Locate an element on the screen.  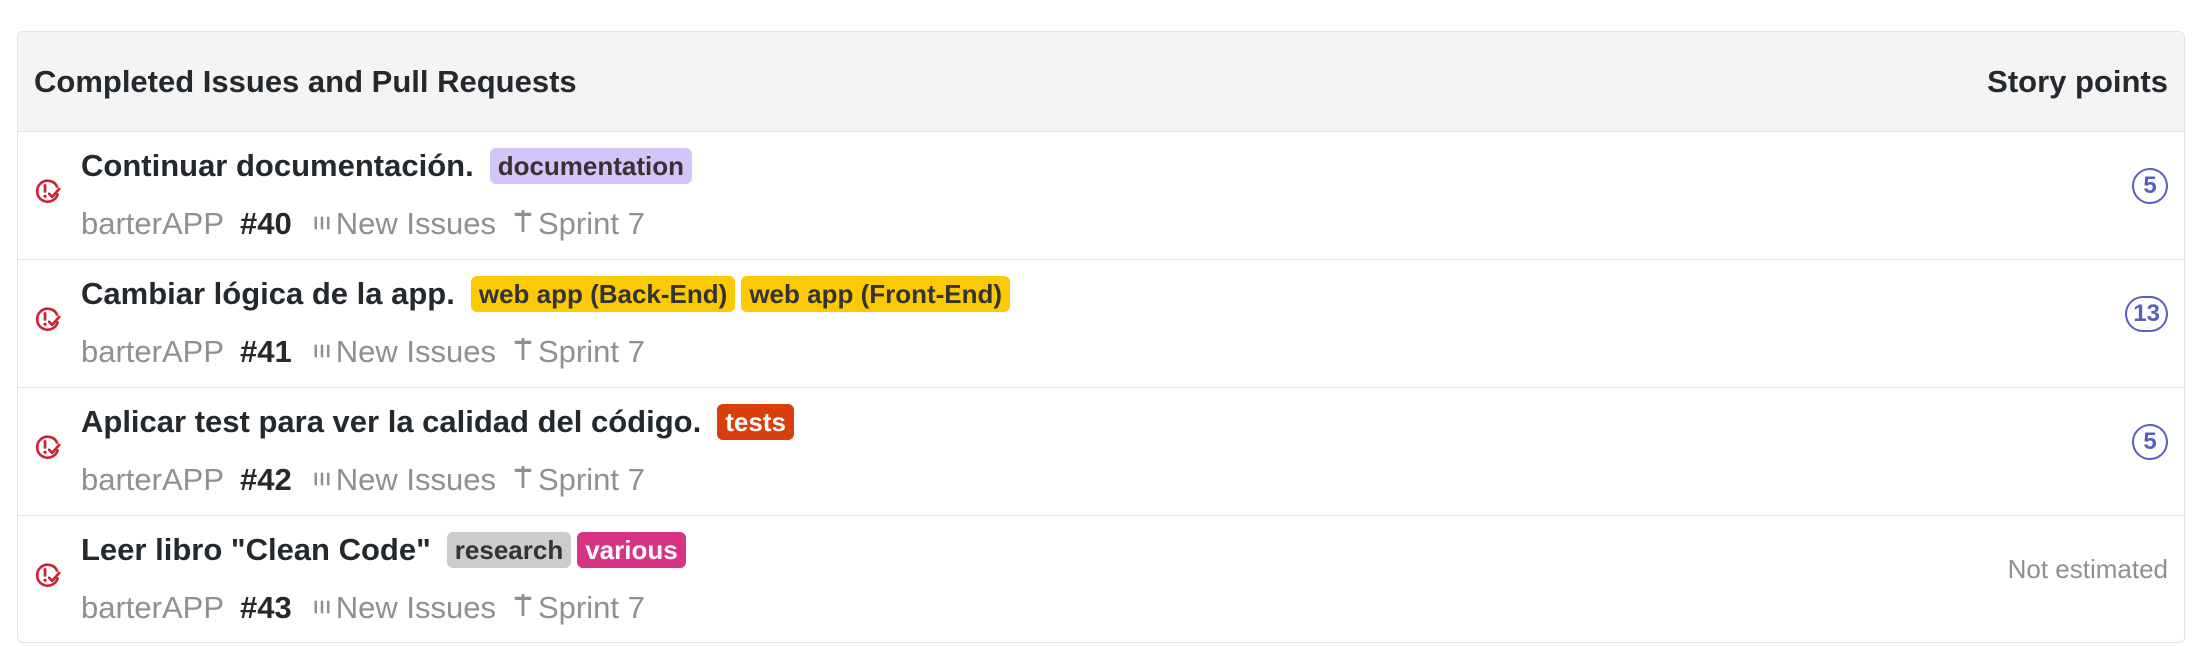
issue-label: web app (Front-End) is located at coordinates (876, 294).